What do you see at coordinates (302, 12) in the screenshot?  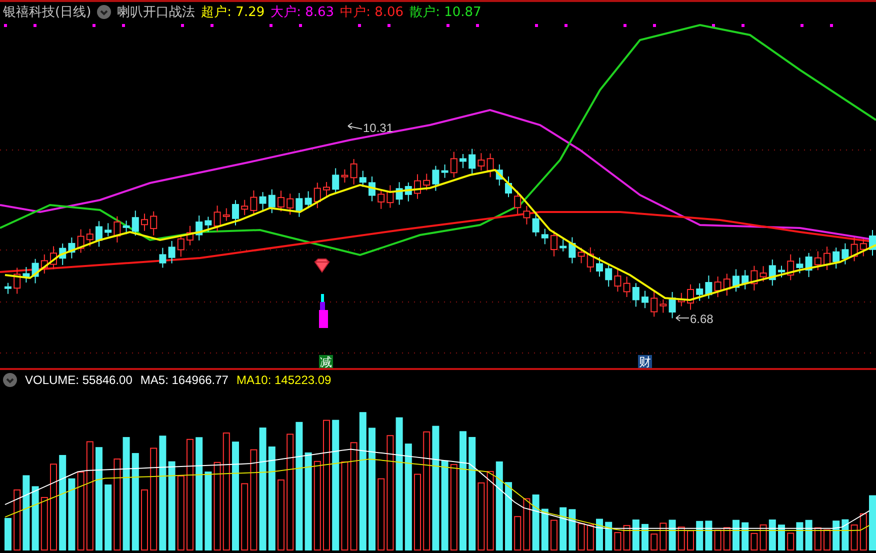 I see `indicator-value: 大户: 8.63` at bounding box center [302, 12].